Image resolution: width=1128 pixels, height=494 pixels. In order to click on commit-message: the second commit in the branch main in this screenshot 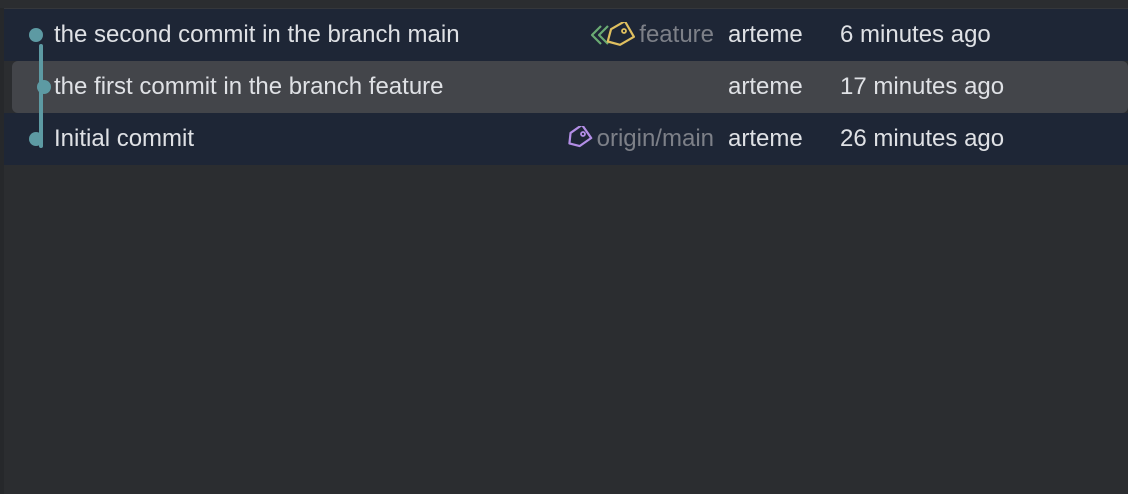, I will do `click(257, 34)`.